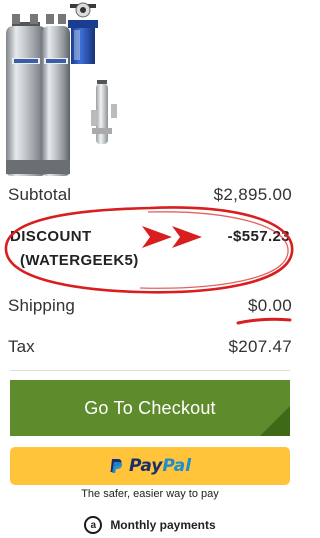 The height and width of the screenshot is (538, 320). Describe the element at coordinates (177, 466) in the screenshot. I see `paypal-pal-text: Pal` at that location.